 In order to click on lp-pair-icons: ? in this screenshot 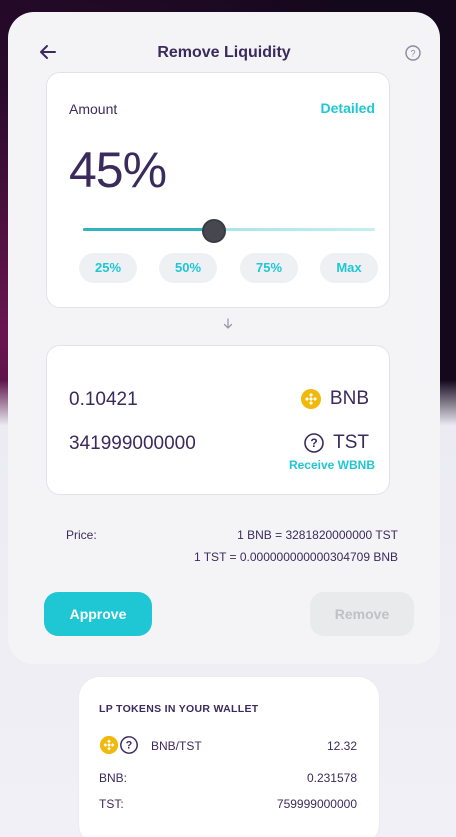, I will do `click(119, 745)`.